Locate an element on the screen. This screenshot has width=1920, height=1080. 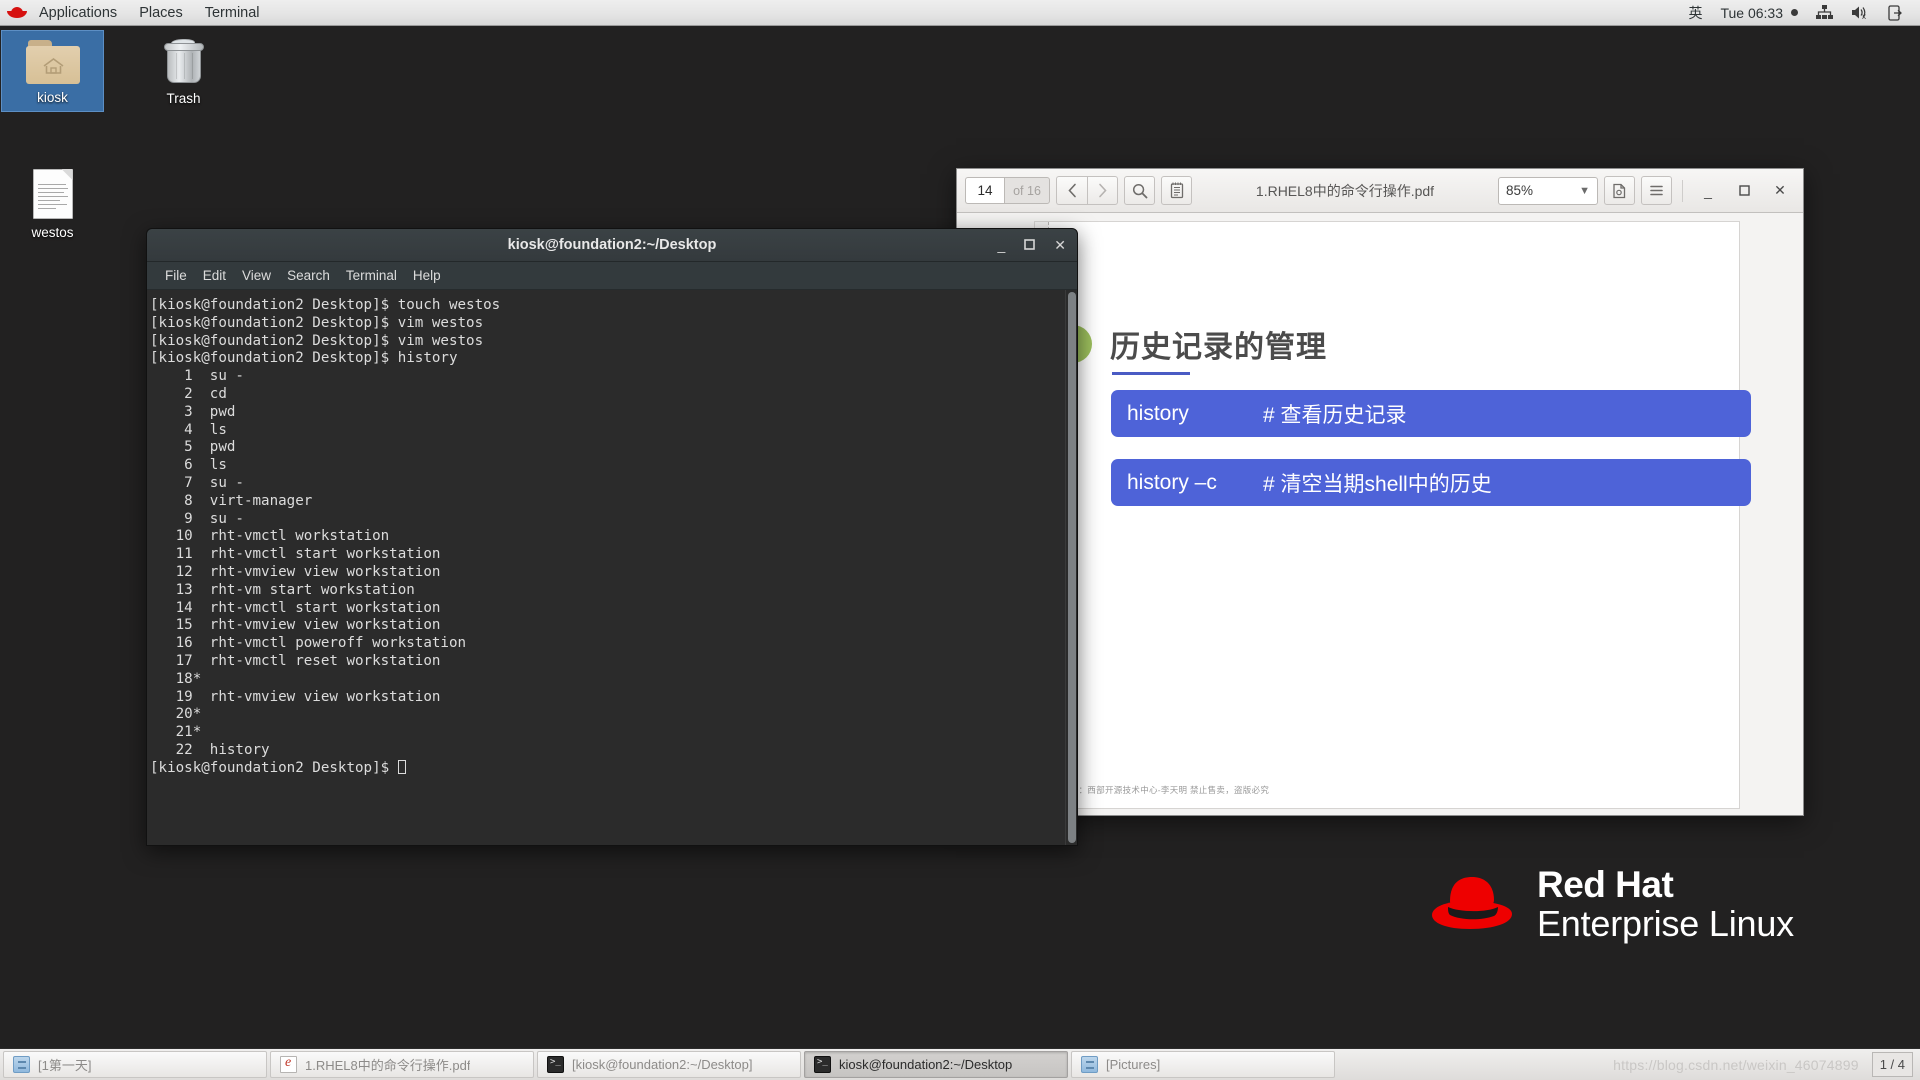
terminal-line: 20* is located at coordinates (176, 714).